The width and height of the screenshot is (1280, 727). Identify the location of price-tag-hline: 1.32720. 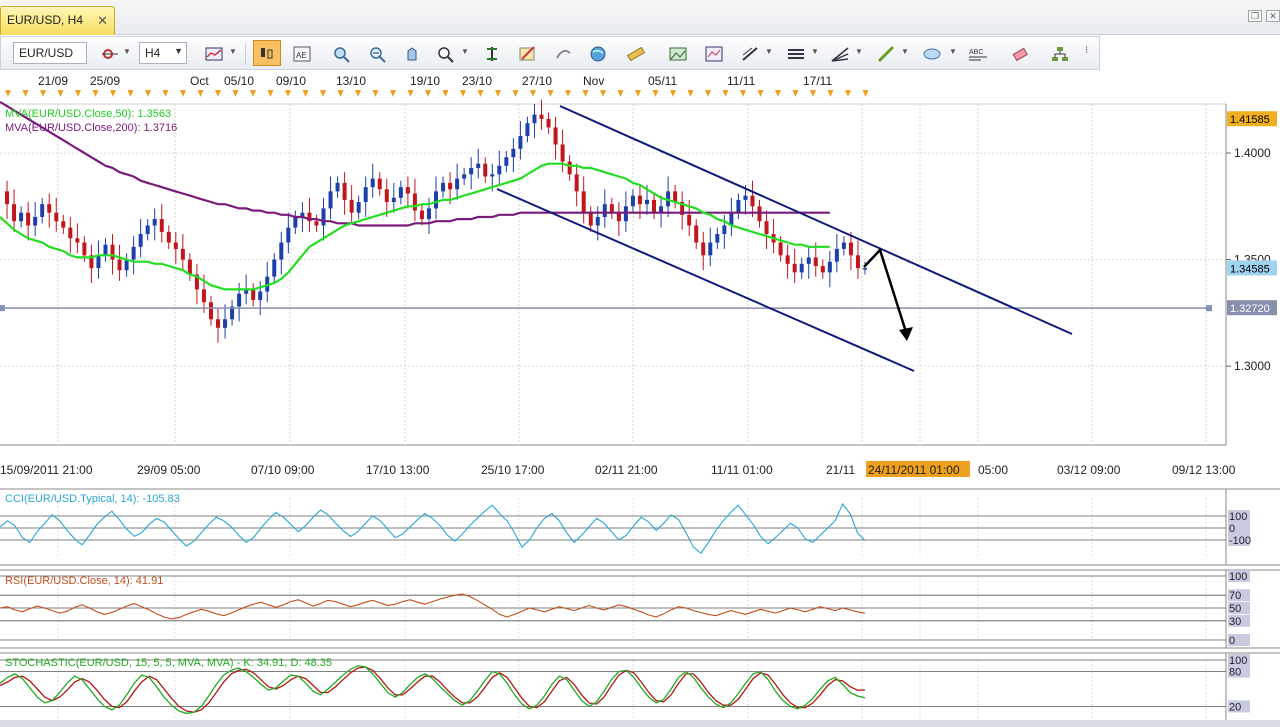
(1252, 308).